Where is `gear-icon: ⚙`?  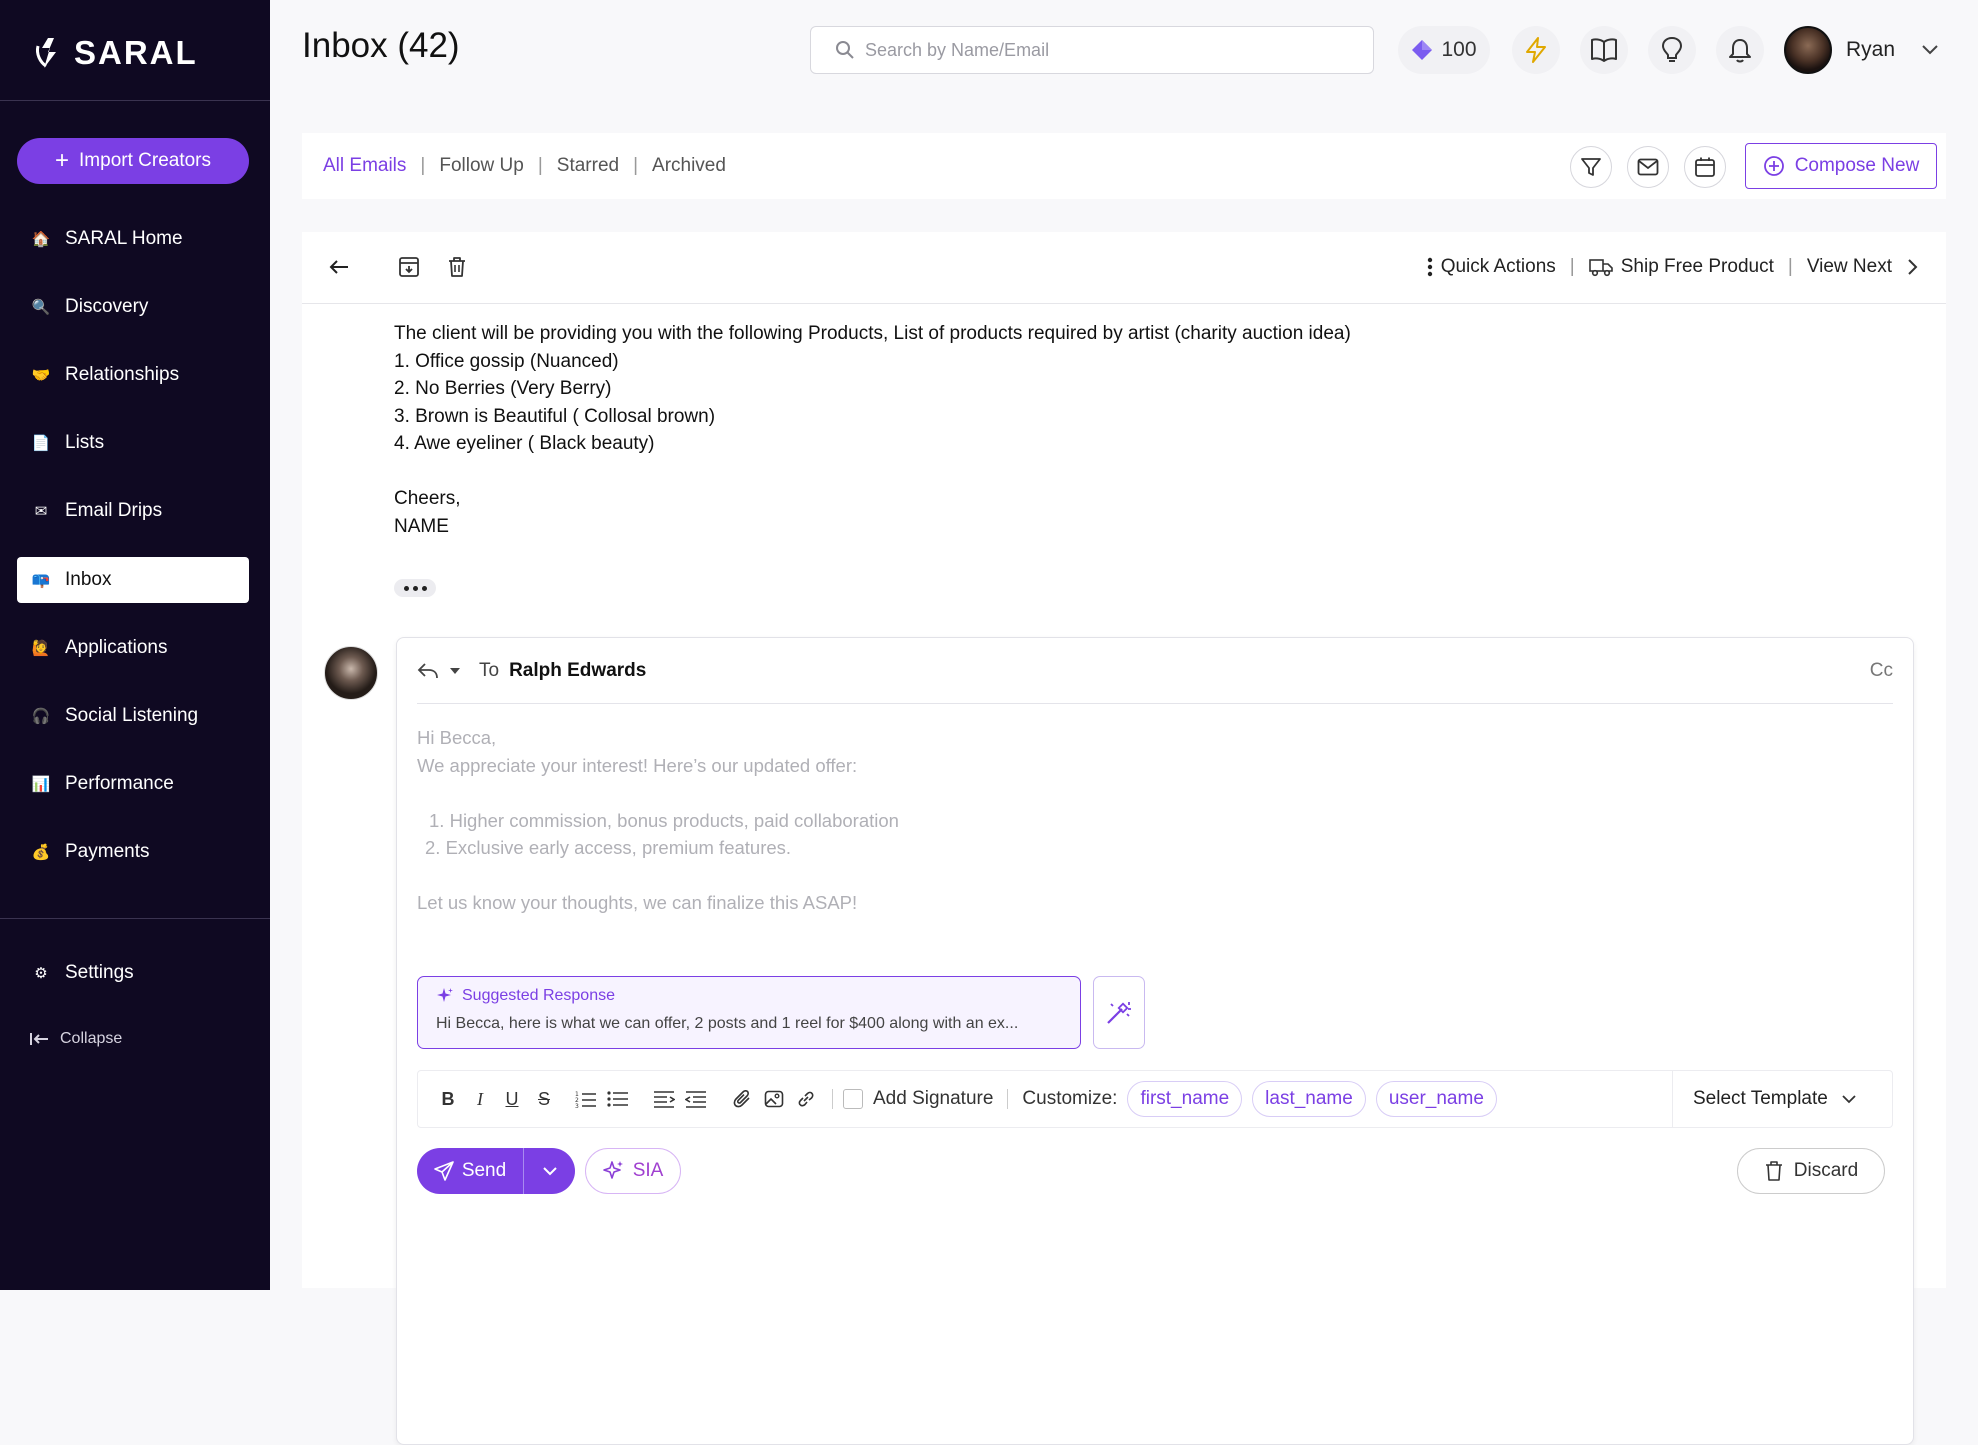 gear-icon: ⚙ is located at coordinates (41, 973).